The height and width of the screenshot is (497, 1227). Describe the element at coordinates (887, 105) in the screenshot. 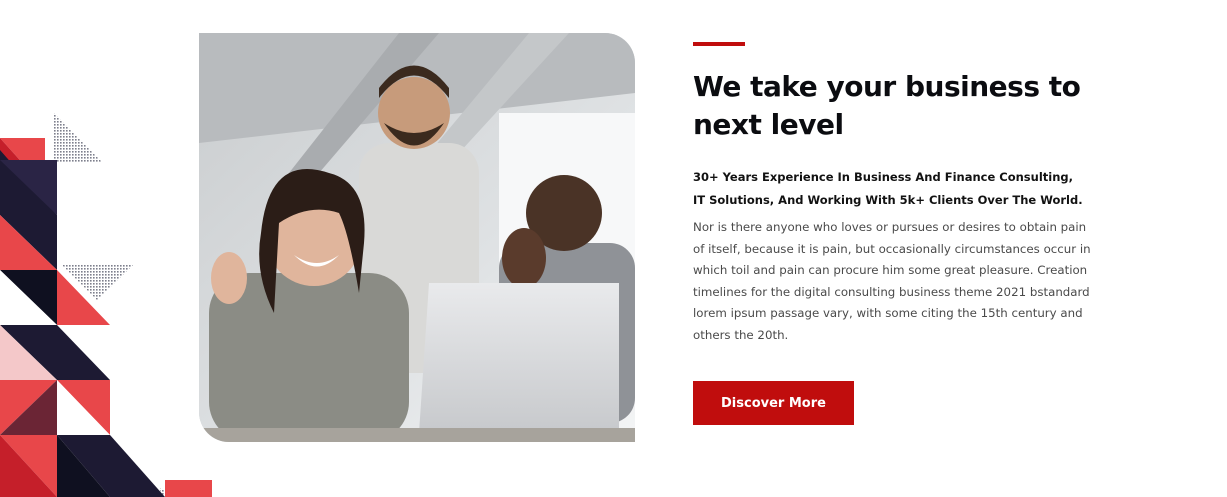

I see `section-heading: We take your business to next level` at that location.